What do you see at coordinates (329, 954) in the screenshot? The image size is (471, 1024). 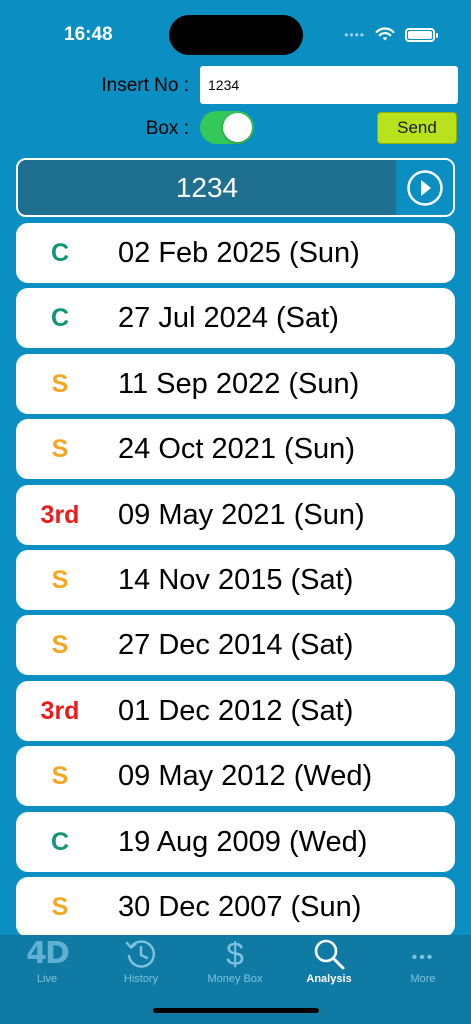 I see `magnifier-icon` at bounding box center [329, 954].